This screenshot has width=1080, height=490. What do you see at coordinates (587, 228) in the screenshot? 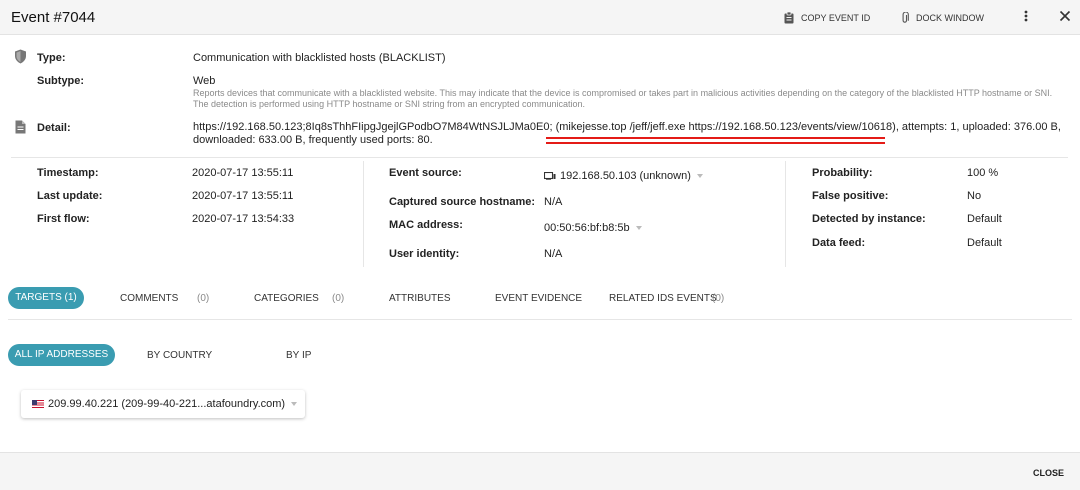
I see `mac-address-value: 00:50:56:bf:b8:5b` at bounding box center [587, 228].